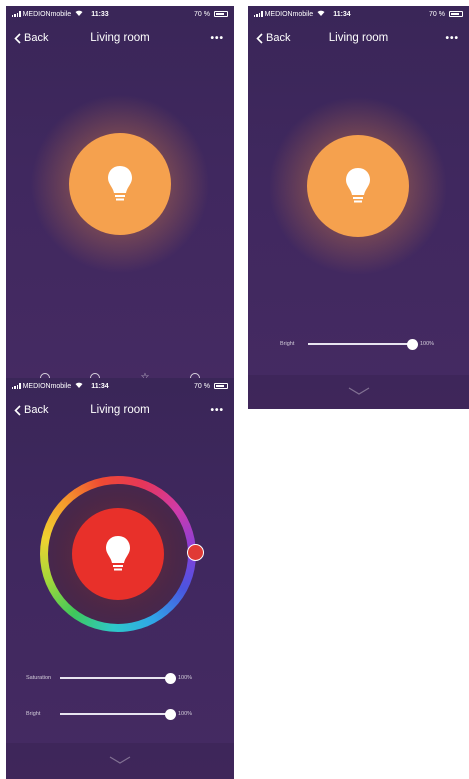 This screenshot has height=779, width=469. What do you see at coordinates (120, 14) in the screenshot?
I see `status-bar: MEDIONmobile 11:33 70 %` at bounding box center [120, 14].